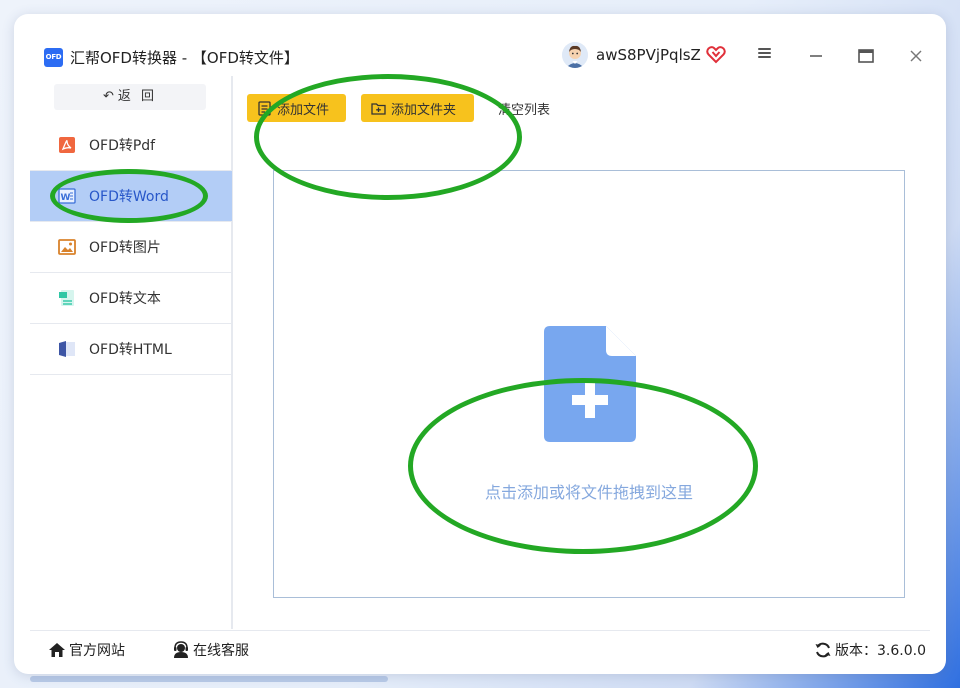 This screenshot has width=960, height=688. I want to click on image-icon, so click(67, 247).